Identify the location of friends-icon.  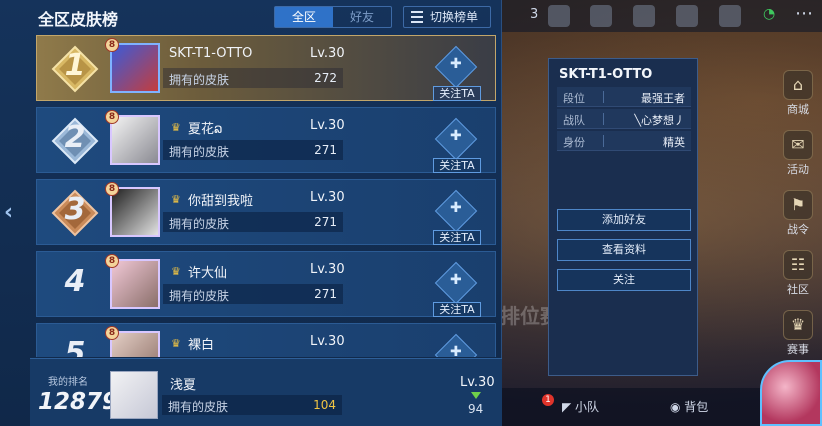
(601, 16).